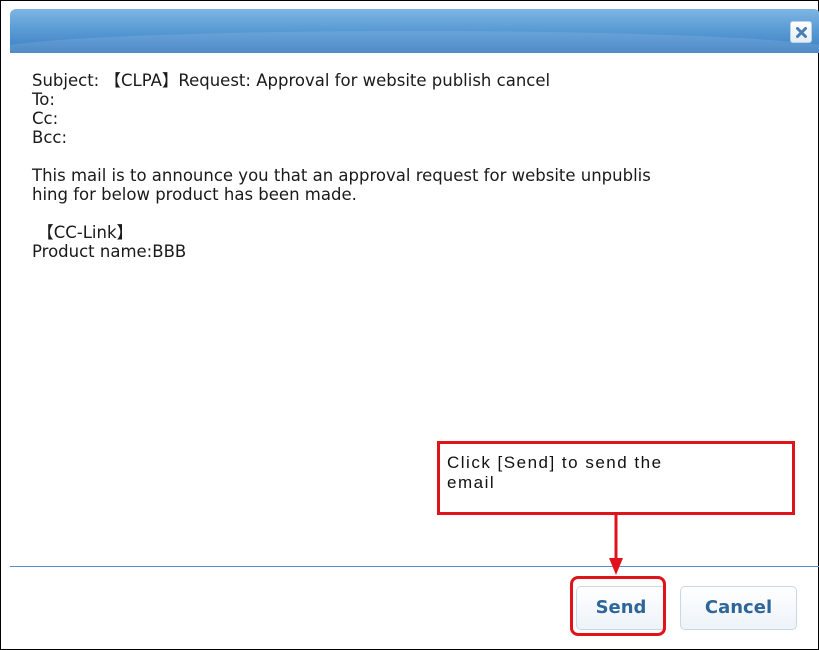  I want to click on send-button-highlight, so click(618, 606).